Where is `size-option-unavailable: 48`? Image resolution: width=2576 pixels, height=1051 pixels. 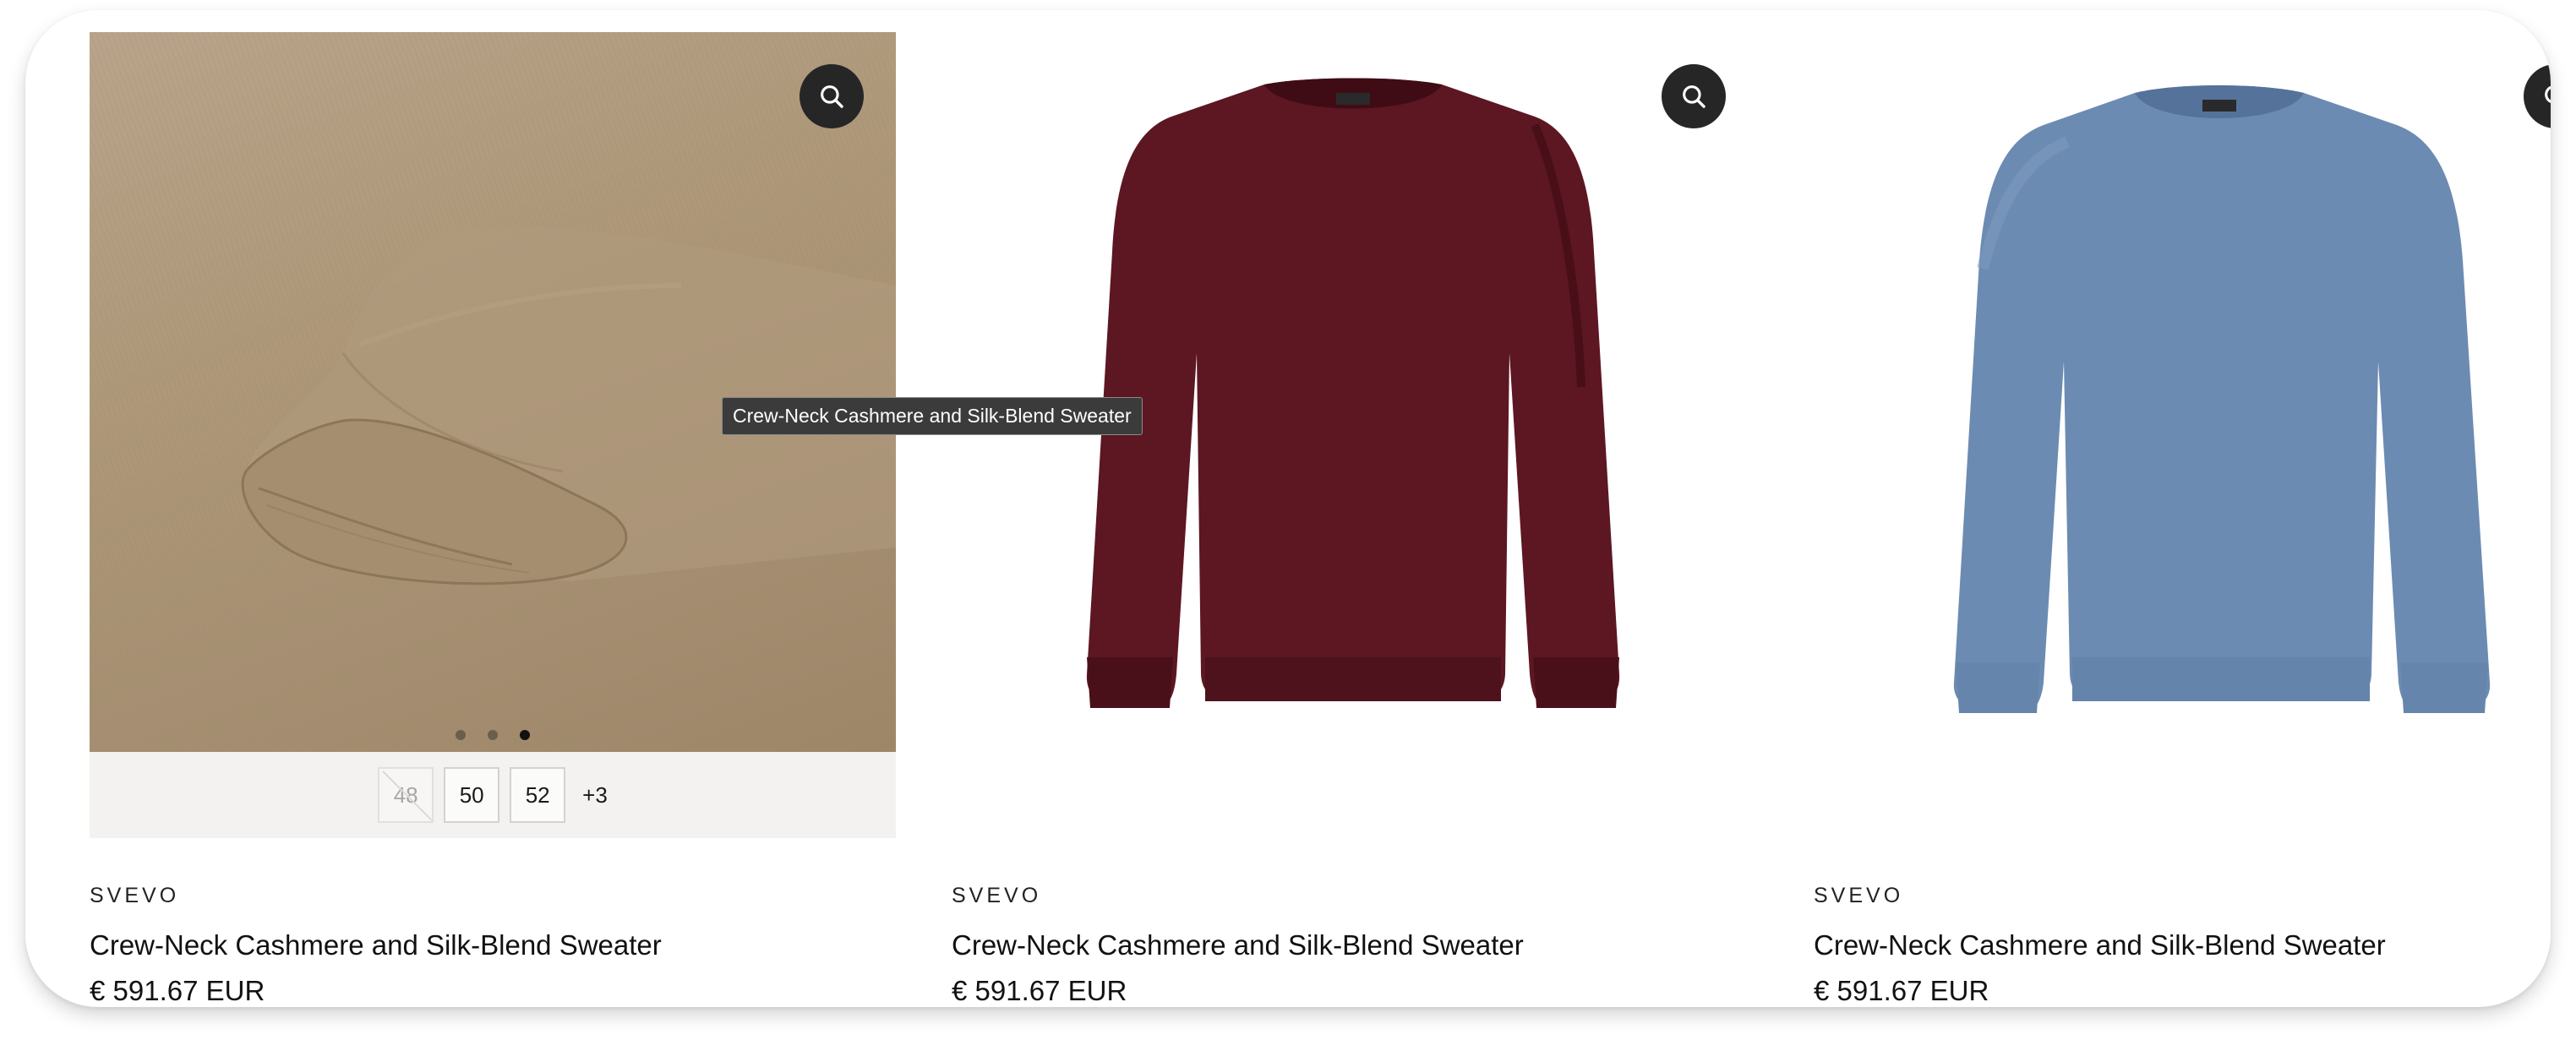
size-option-unavailable: 48 is located at coordinates (406, 795).